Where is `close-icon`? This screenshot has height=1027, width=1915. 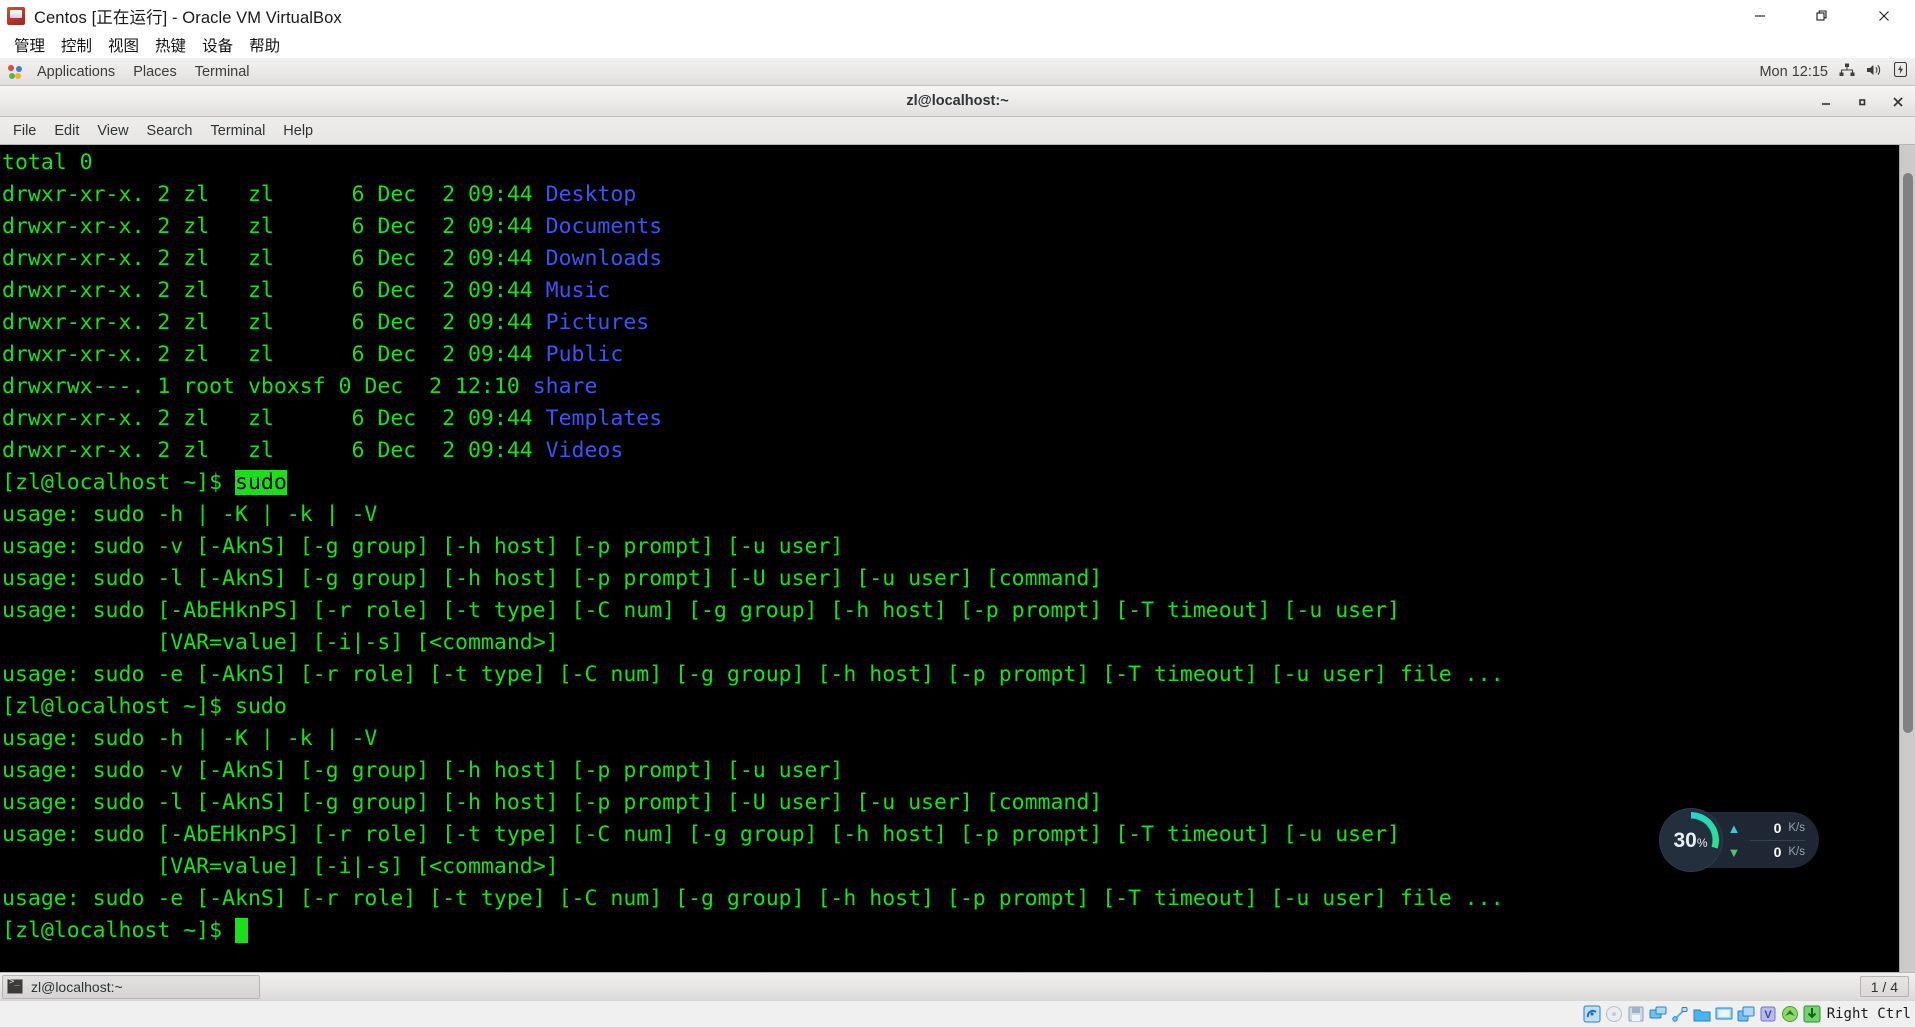 close-icon is located at coordinates (1884, 16).